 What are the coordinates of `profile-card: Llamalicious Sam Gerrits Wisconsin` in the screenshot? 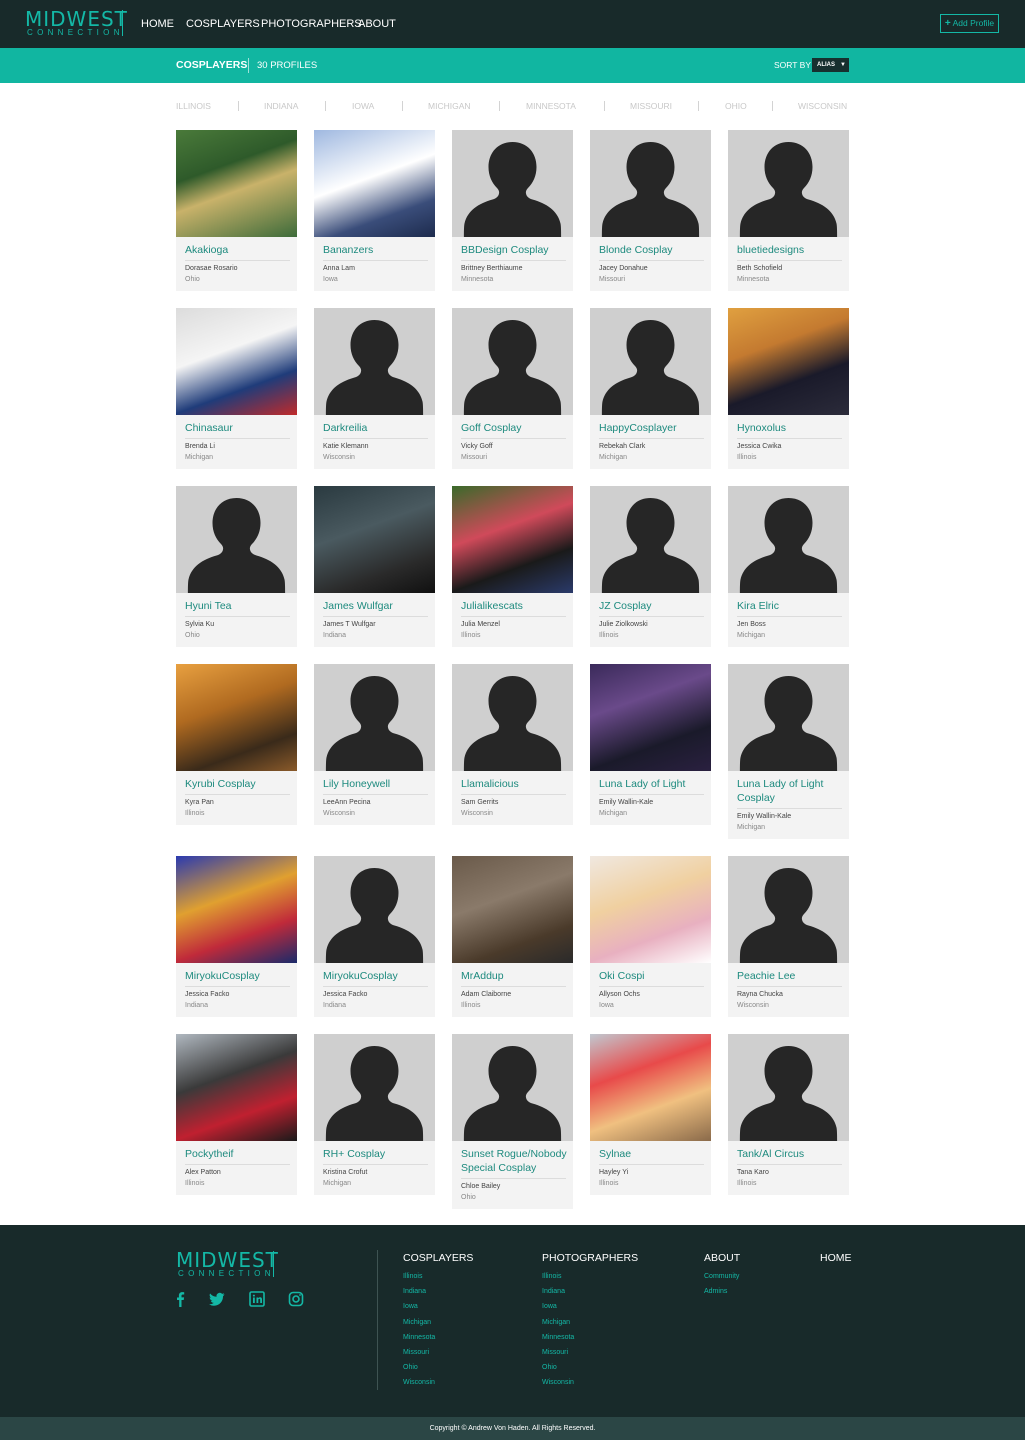 It's located at (512, 744).